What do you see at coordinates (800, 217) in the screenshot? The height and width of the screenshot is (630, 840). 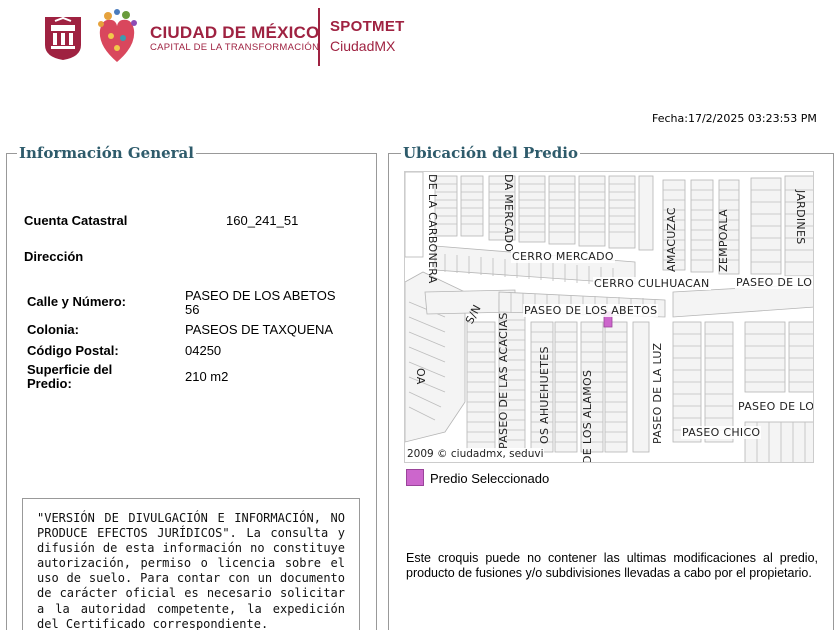 I see `street-jardines: JARDINES` at bounding box center [800, 217].